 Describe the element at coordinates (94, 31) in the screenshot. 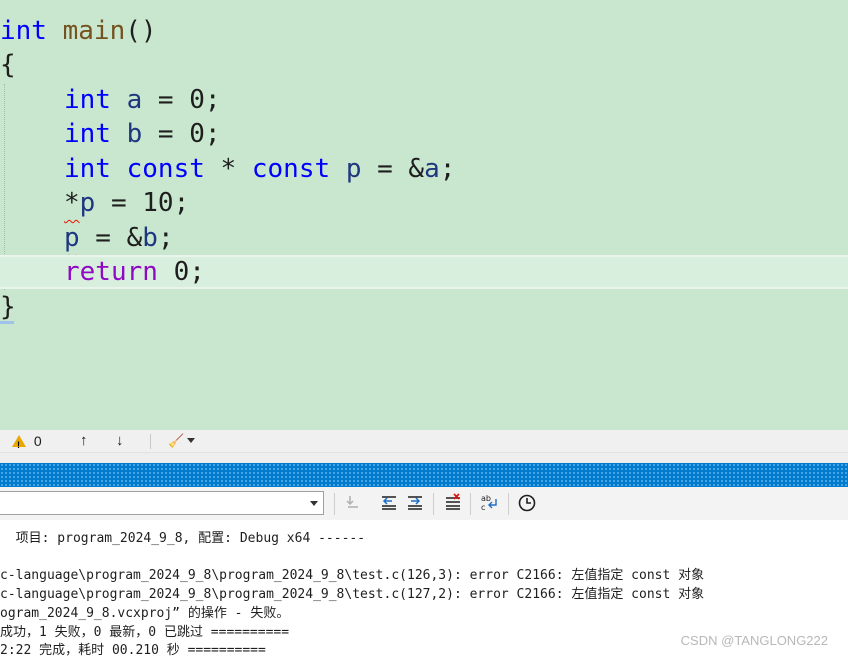

I see `function-name-token: main` at that location.